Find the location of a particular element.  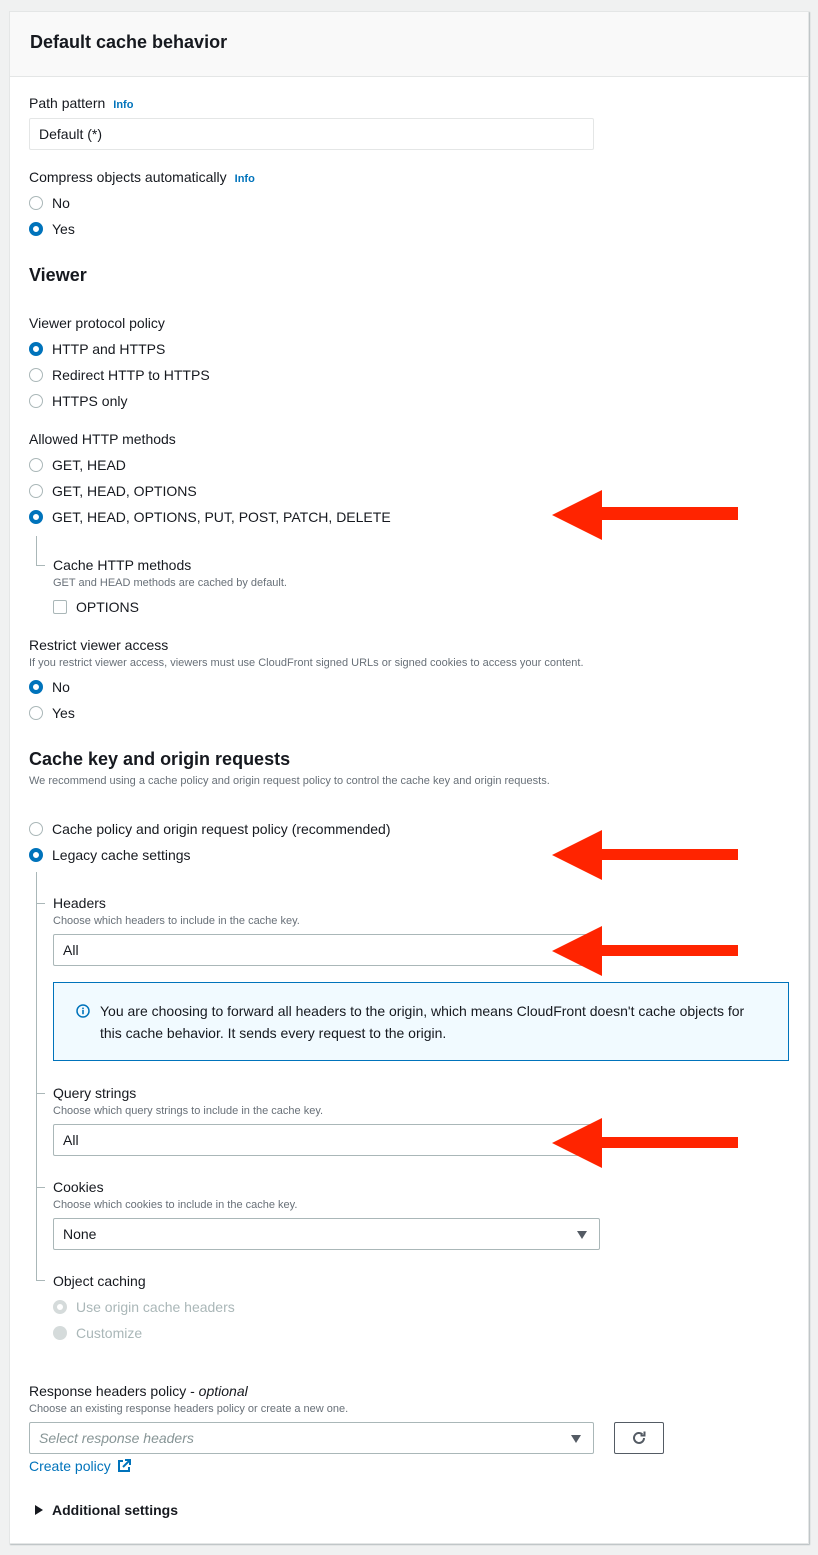

response-headers-select: Select response headers is located at coordinates (311, 1438).